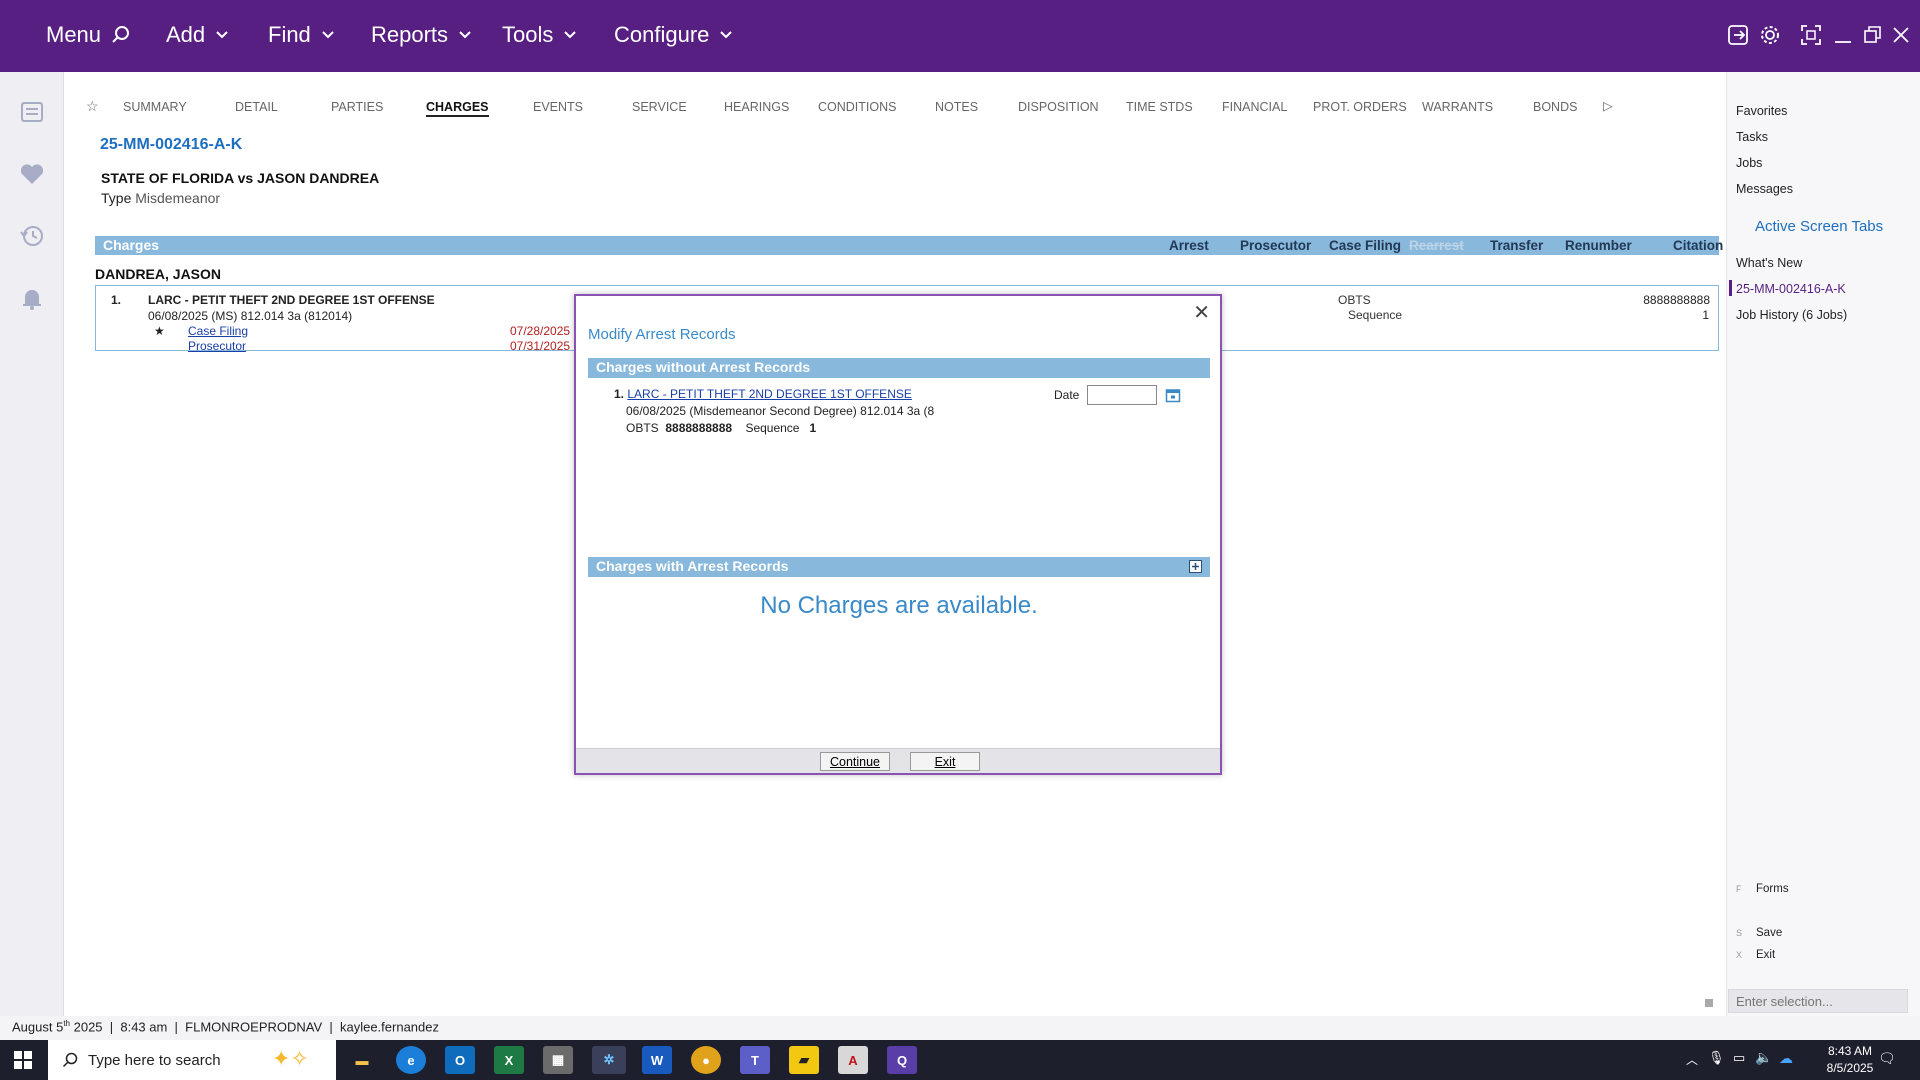 Image resolution: width=1920 pixels, height=1080 pixels. What do you see at coordinates (1365, 245) in the screenshot?
I see `case-filing-link: Case Filing` at bounding box center [1365, 245].